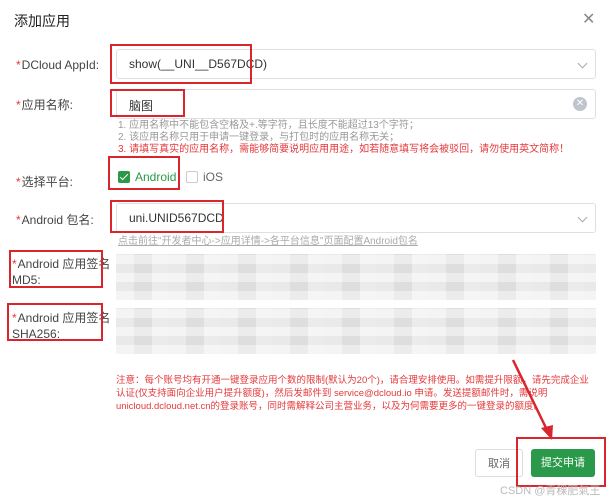  I want to click on cancel-button: 取消, so click(499, 463).